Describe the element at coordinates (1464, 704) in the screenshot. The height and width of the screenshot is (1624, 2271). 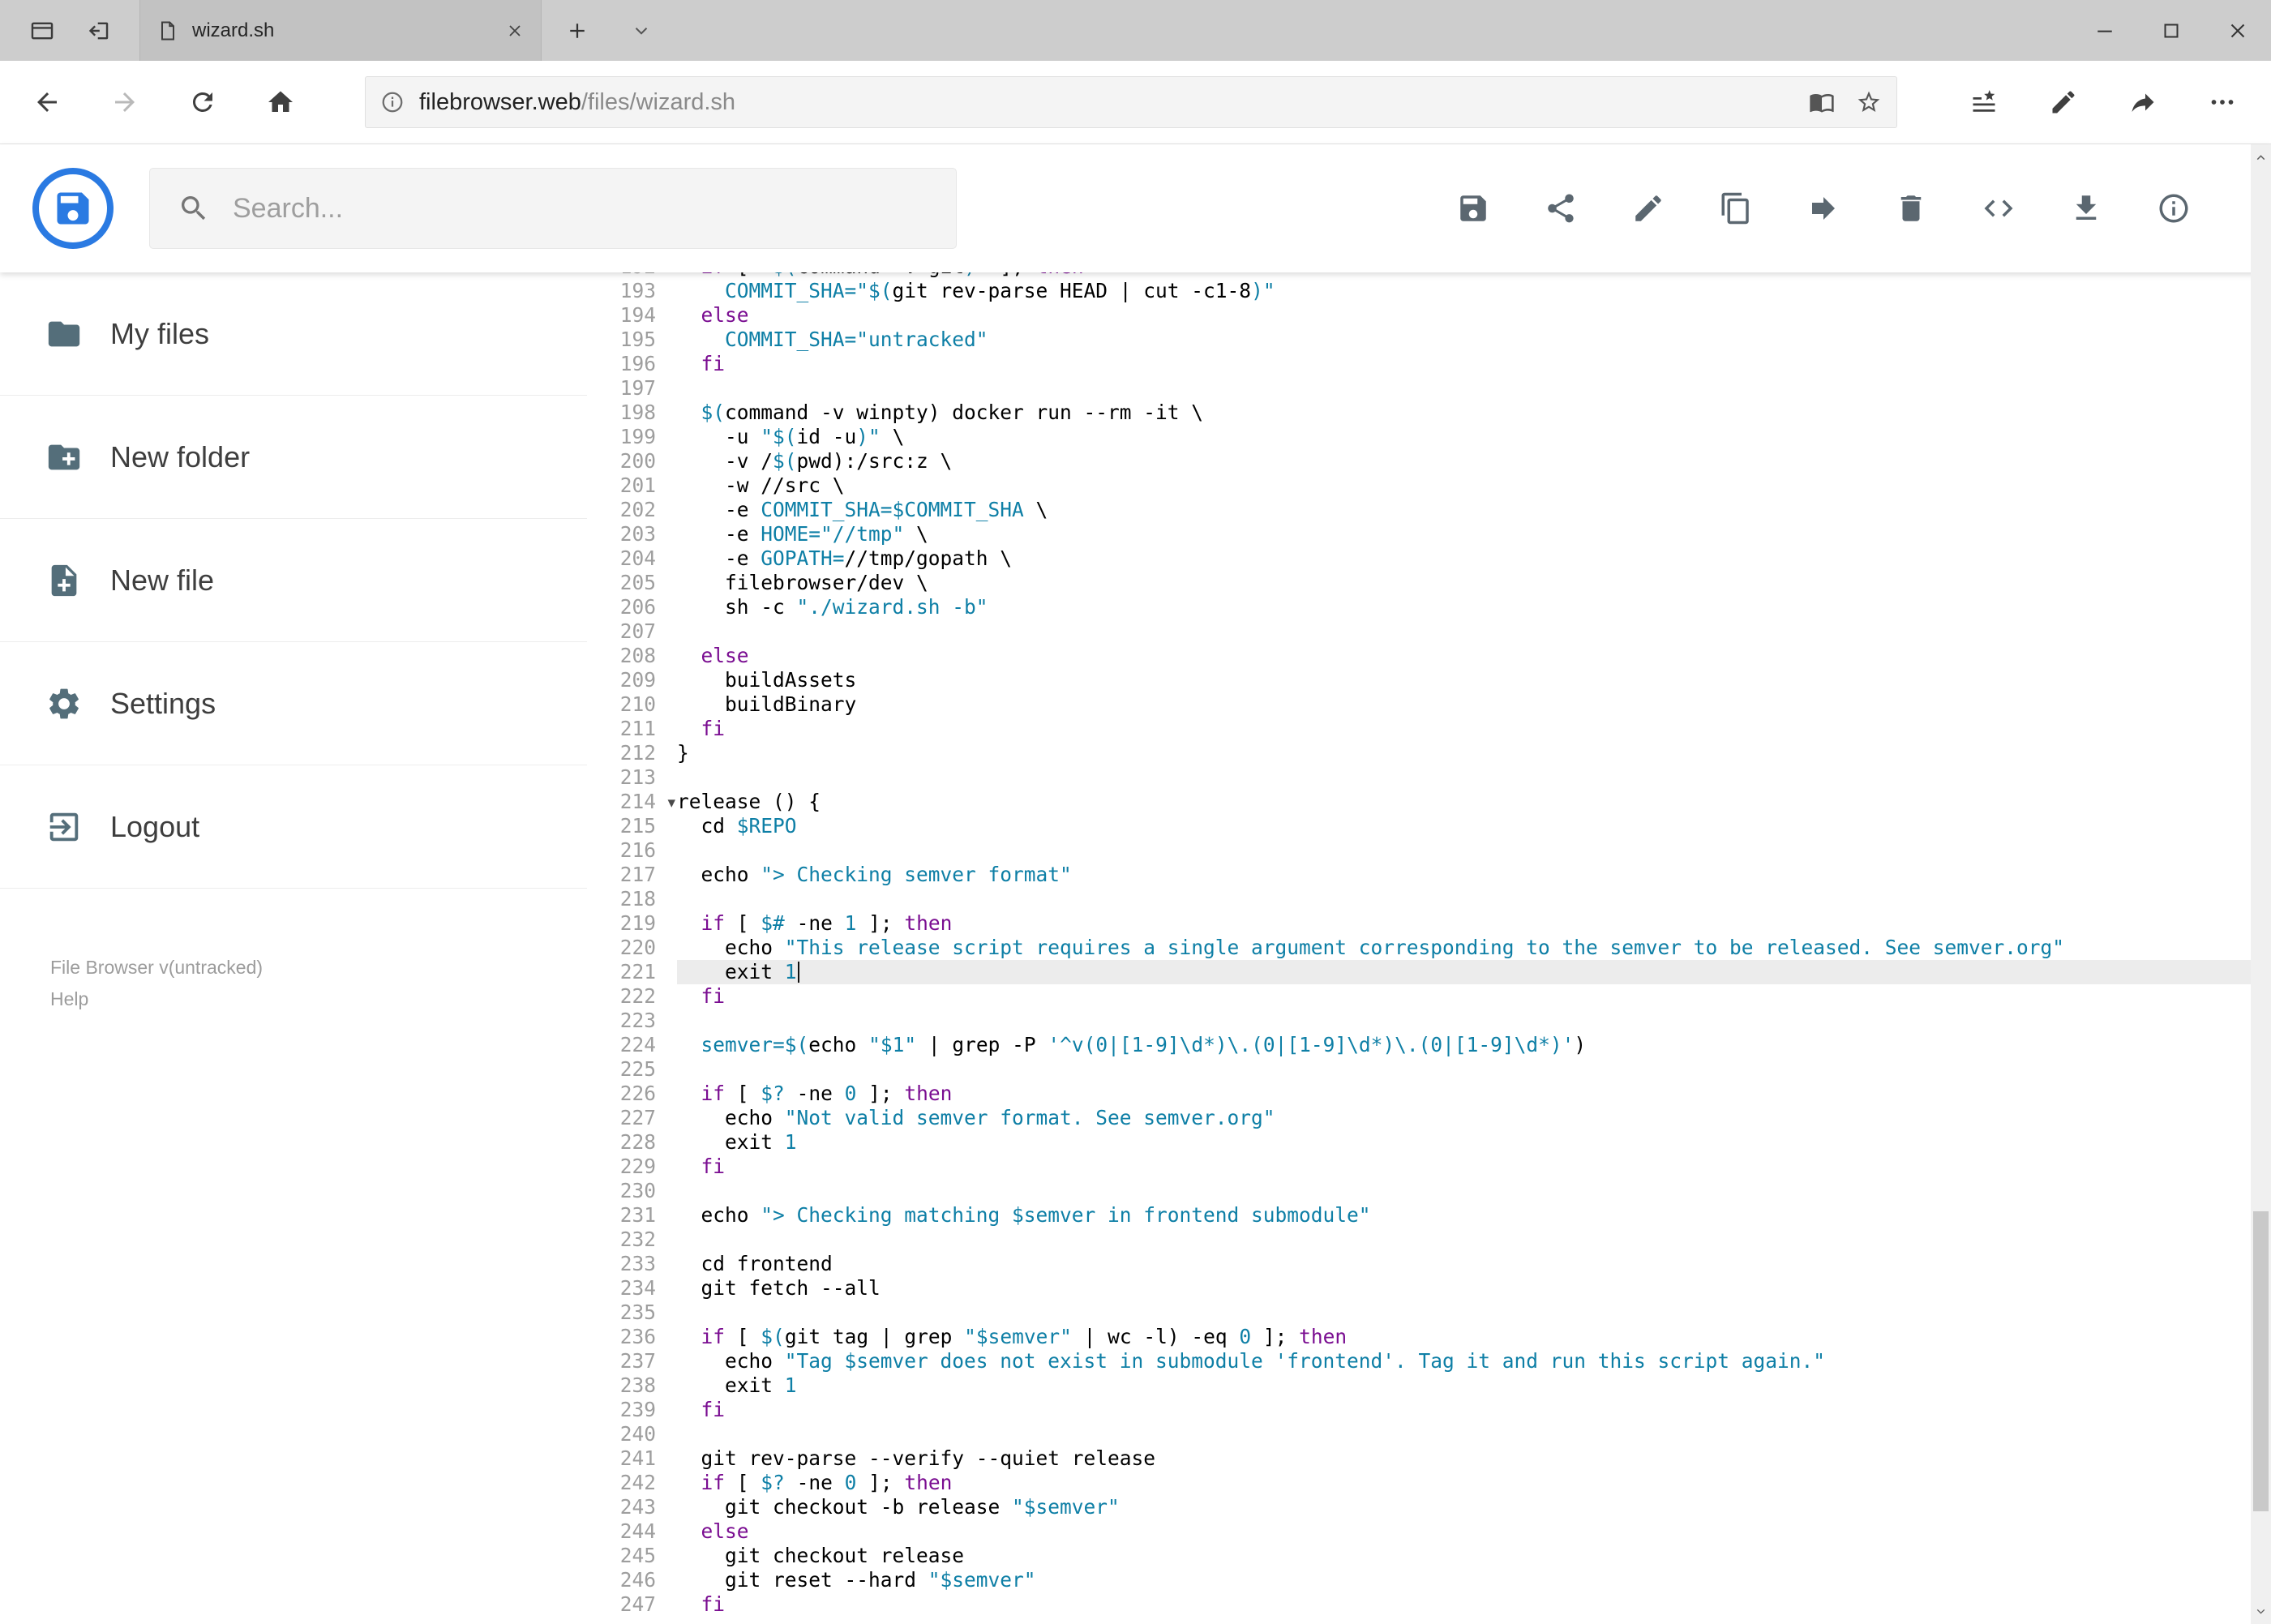
I see `code-line: buildBinary` at that location.